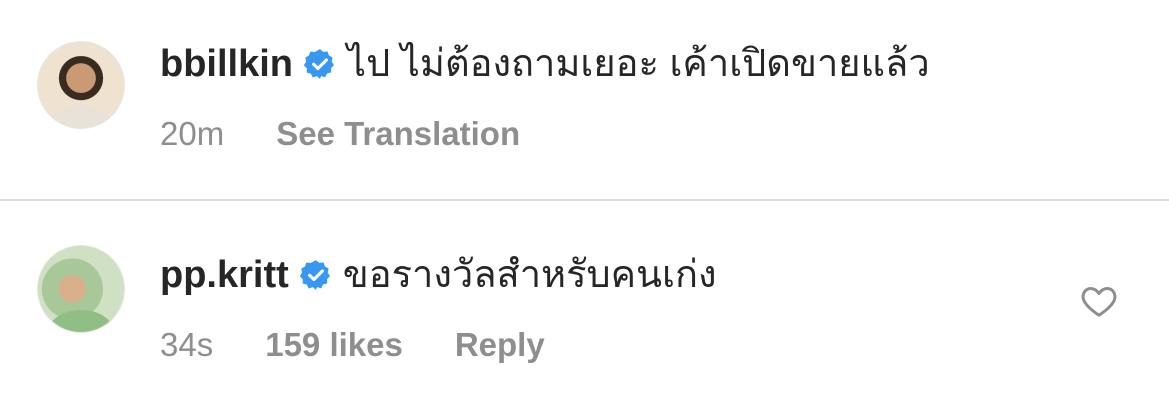 The width and height of the screenshot is (1169, 404). Describe the element at coordinates (529, 275) in the screenshot. I see `comment-text: ขอรางวัลสำหรับคนเก่ง` at that location.